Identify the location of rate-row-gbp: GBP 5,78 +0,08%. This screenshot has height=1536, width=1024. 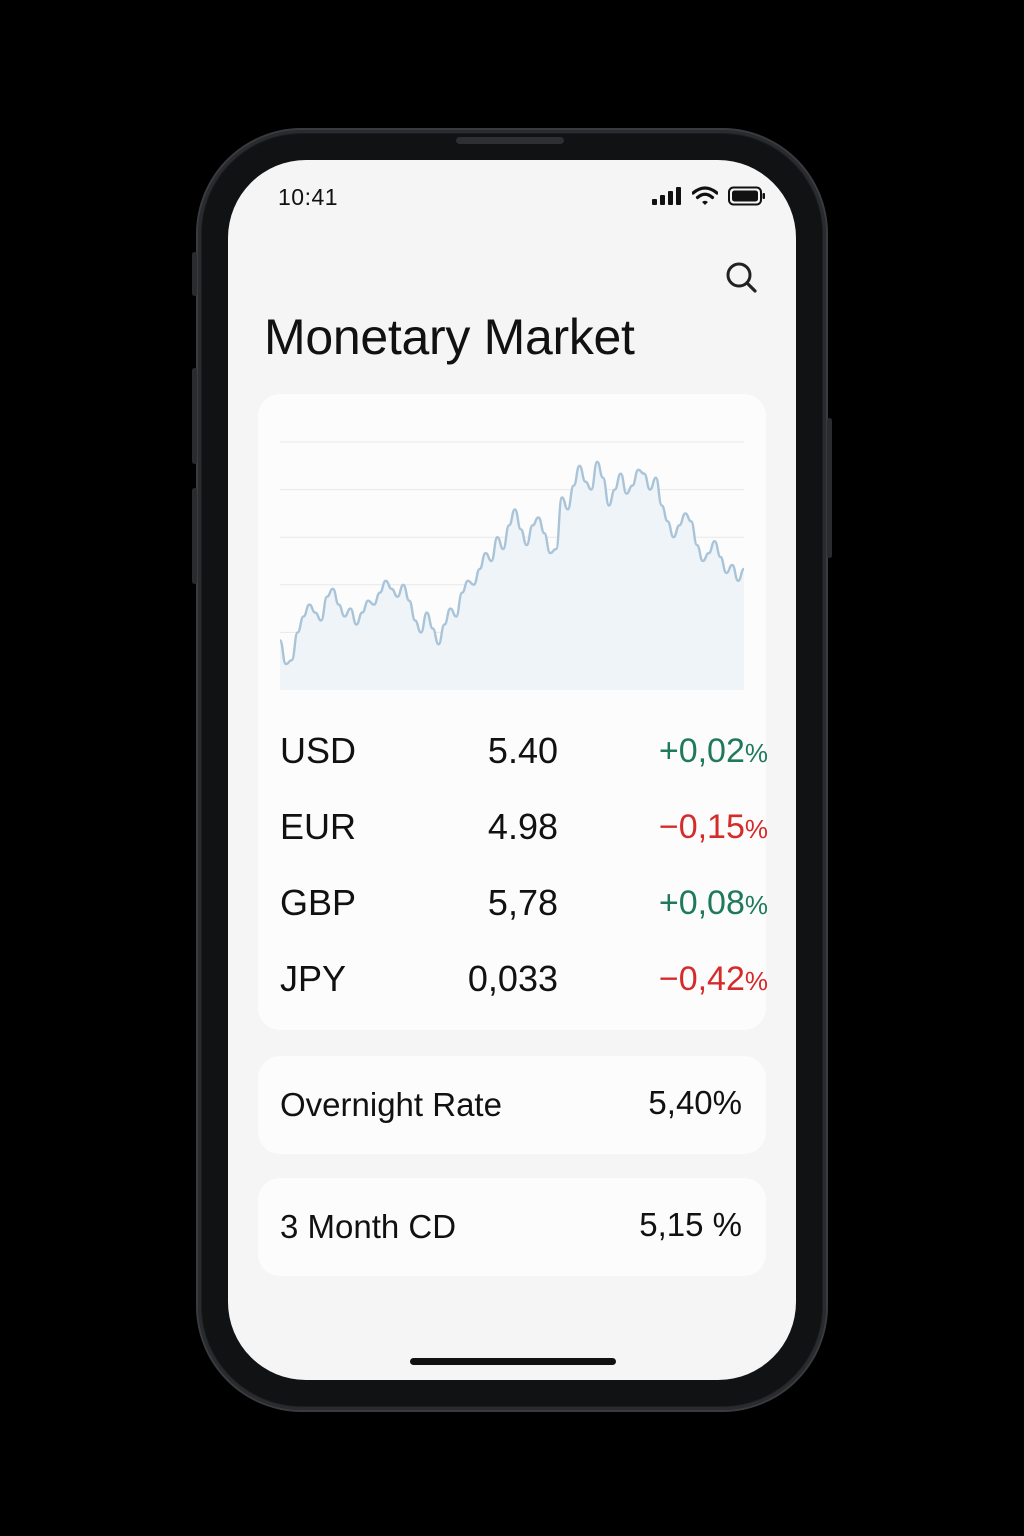
(524, 910).